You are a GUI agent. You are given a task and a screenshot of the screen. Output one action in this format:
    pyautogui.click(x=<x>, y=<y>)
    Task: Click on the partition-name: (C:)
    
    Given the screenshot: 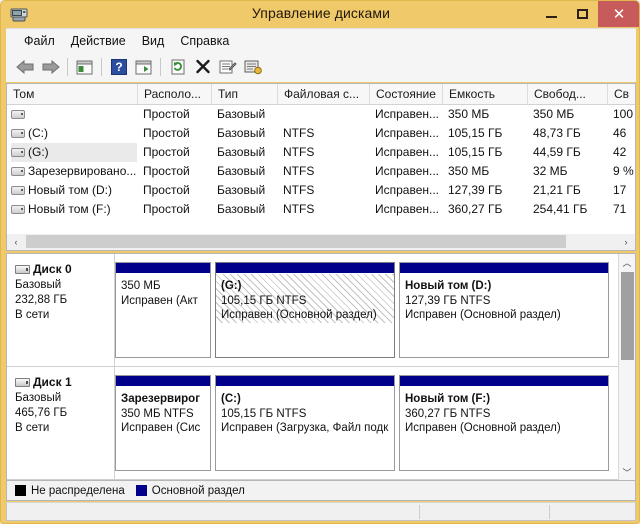 What is the action you would take?
    pyautogui.click(x=231, y=399)
    